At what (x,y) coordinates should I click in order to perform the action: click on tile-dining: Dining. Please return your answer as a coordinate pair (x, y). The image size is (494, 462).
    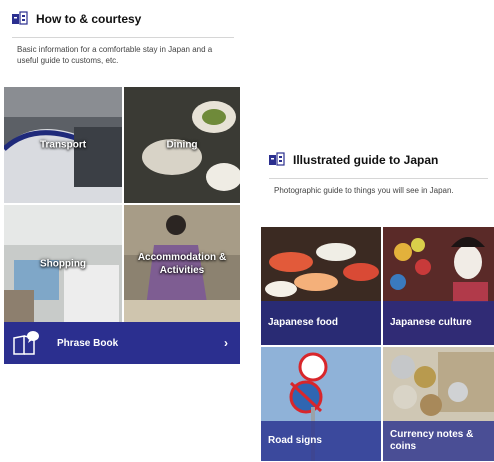
    Looking at the image, I should click on (182, 145).